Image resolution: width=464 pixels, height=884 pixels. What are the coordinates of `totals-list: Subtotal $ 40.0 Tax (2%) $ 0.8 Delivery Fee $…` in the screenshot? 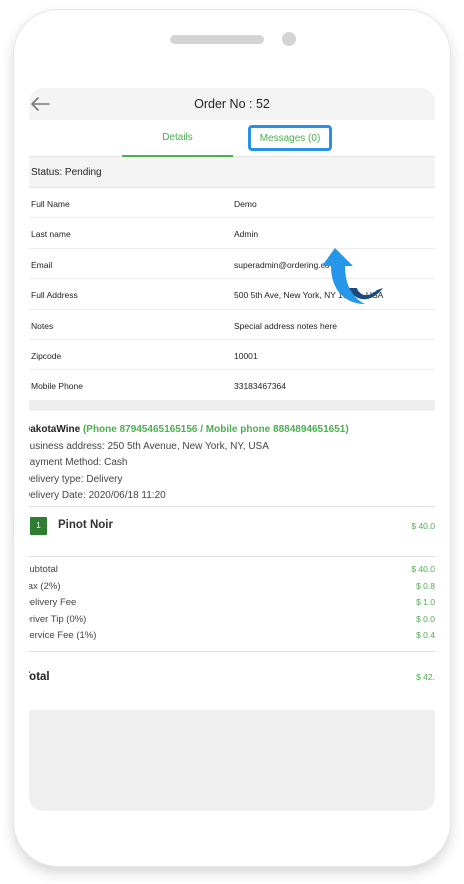 It's located at (232, 605).